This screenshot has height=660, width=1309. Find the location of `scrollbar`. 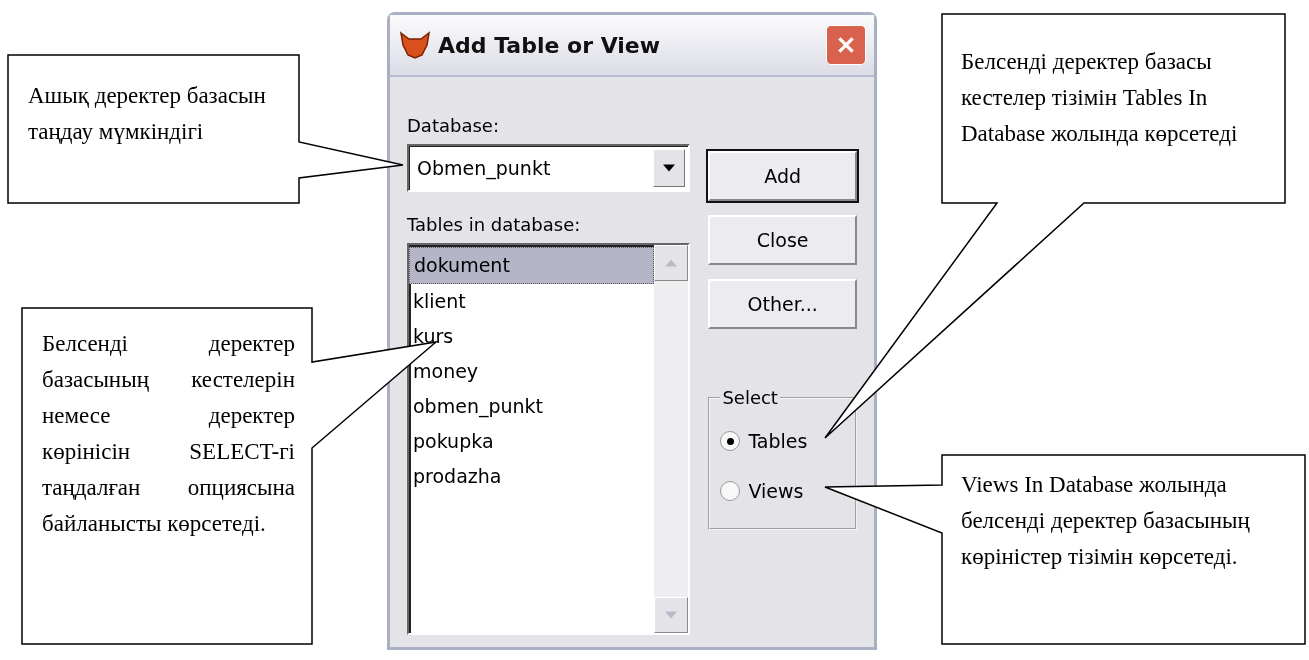

scrollbar is located at coordinates (671, 439).